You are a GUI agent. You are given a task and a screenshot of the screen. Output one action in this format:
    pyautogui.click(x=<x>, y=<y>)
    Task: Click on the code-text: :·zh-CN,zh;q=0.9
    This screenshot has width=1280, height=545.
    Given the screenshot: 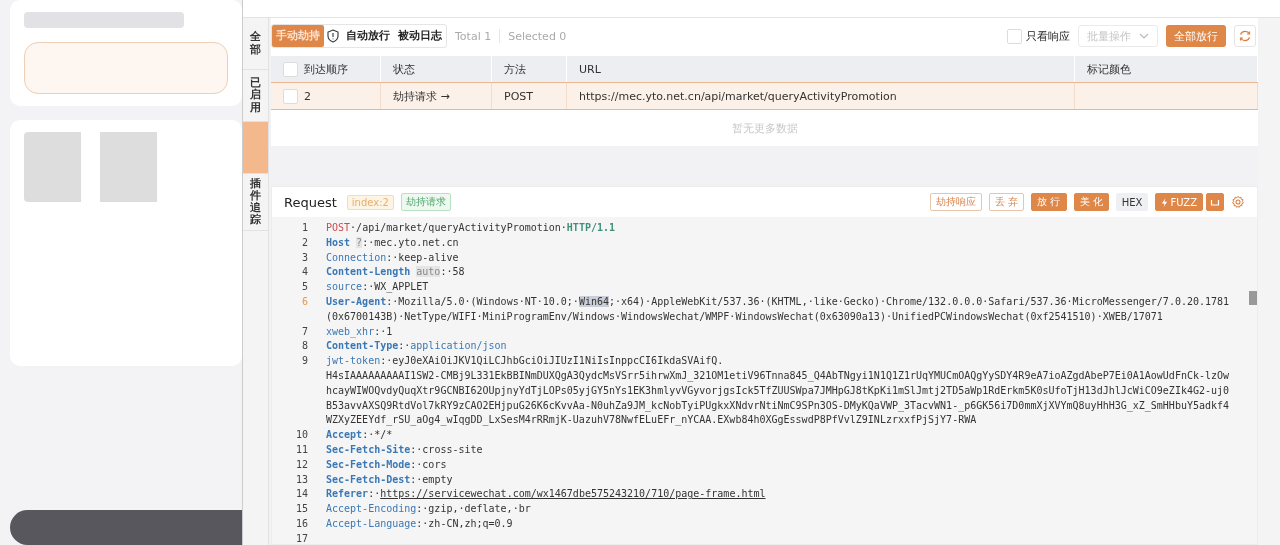 What is the action you would take?
    pyautogui.click(x=464, y=523)
    